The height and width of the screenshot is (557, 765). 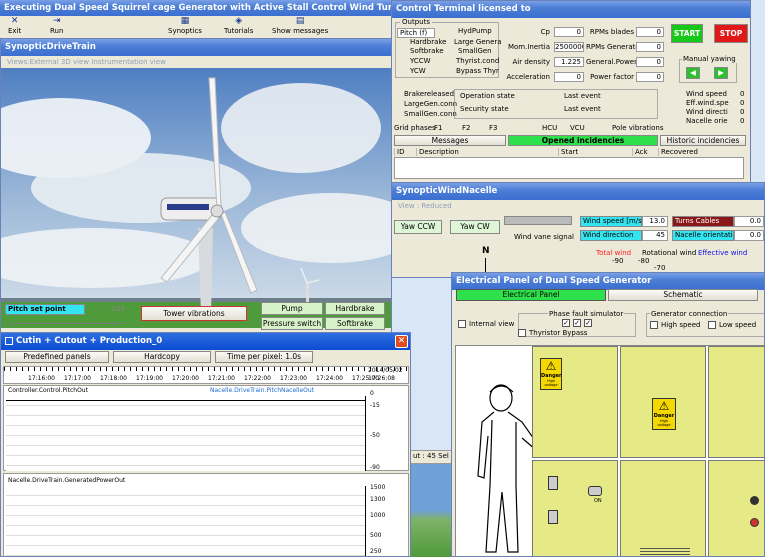 I want to click on internal-view-check: Internal view, so click(x=486, y=324).